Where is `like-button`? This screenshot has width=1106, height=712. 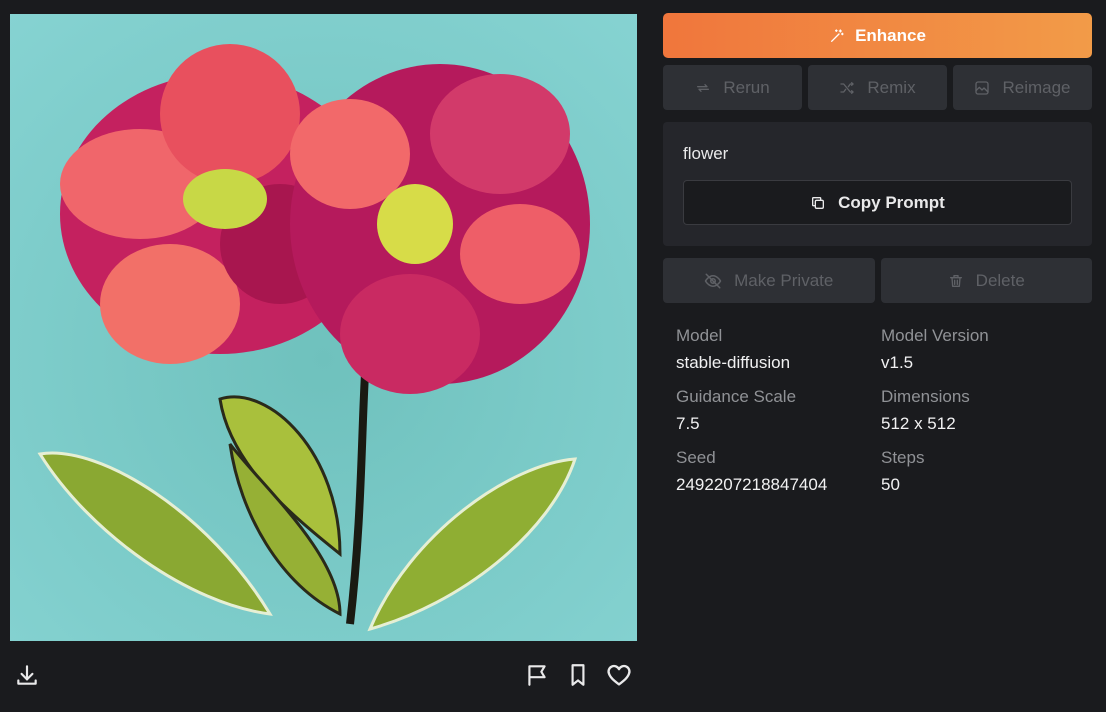 like-button is located at coordinates (619, 675).